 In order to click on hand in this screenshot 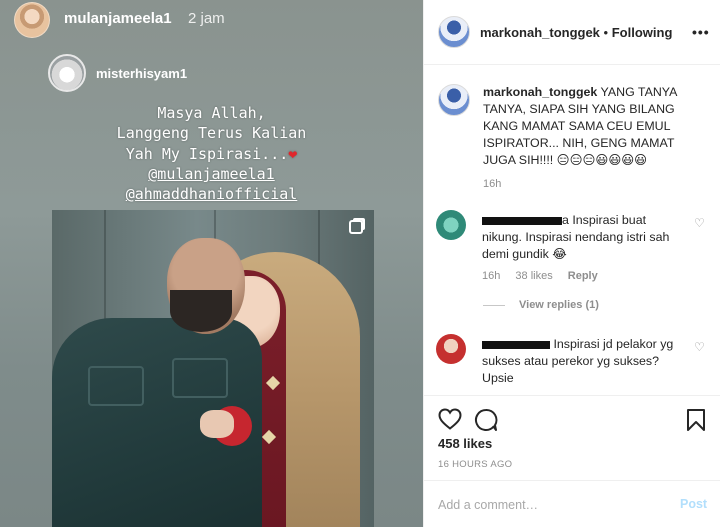, I will do `click(217, 424)`.